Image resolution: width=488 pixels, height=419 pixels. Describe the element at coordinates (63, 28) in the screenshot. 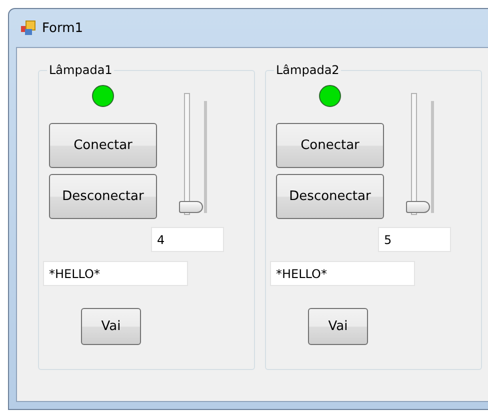

I see `window-title: Form1` at that location.